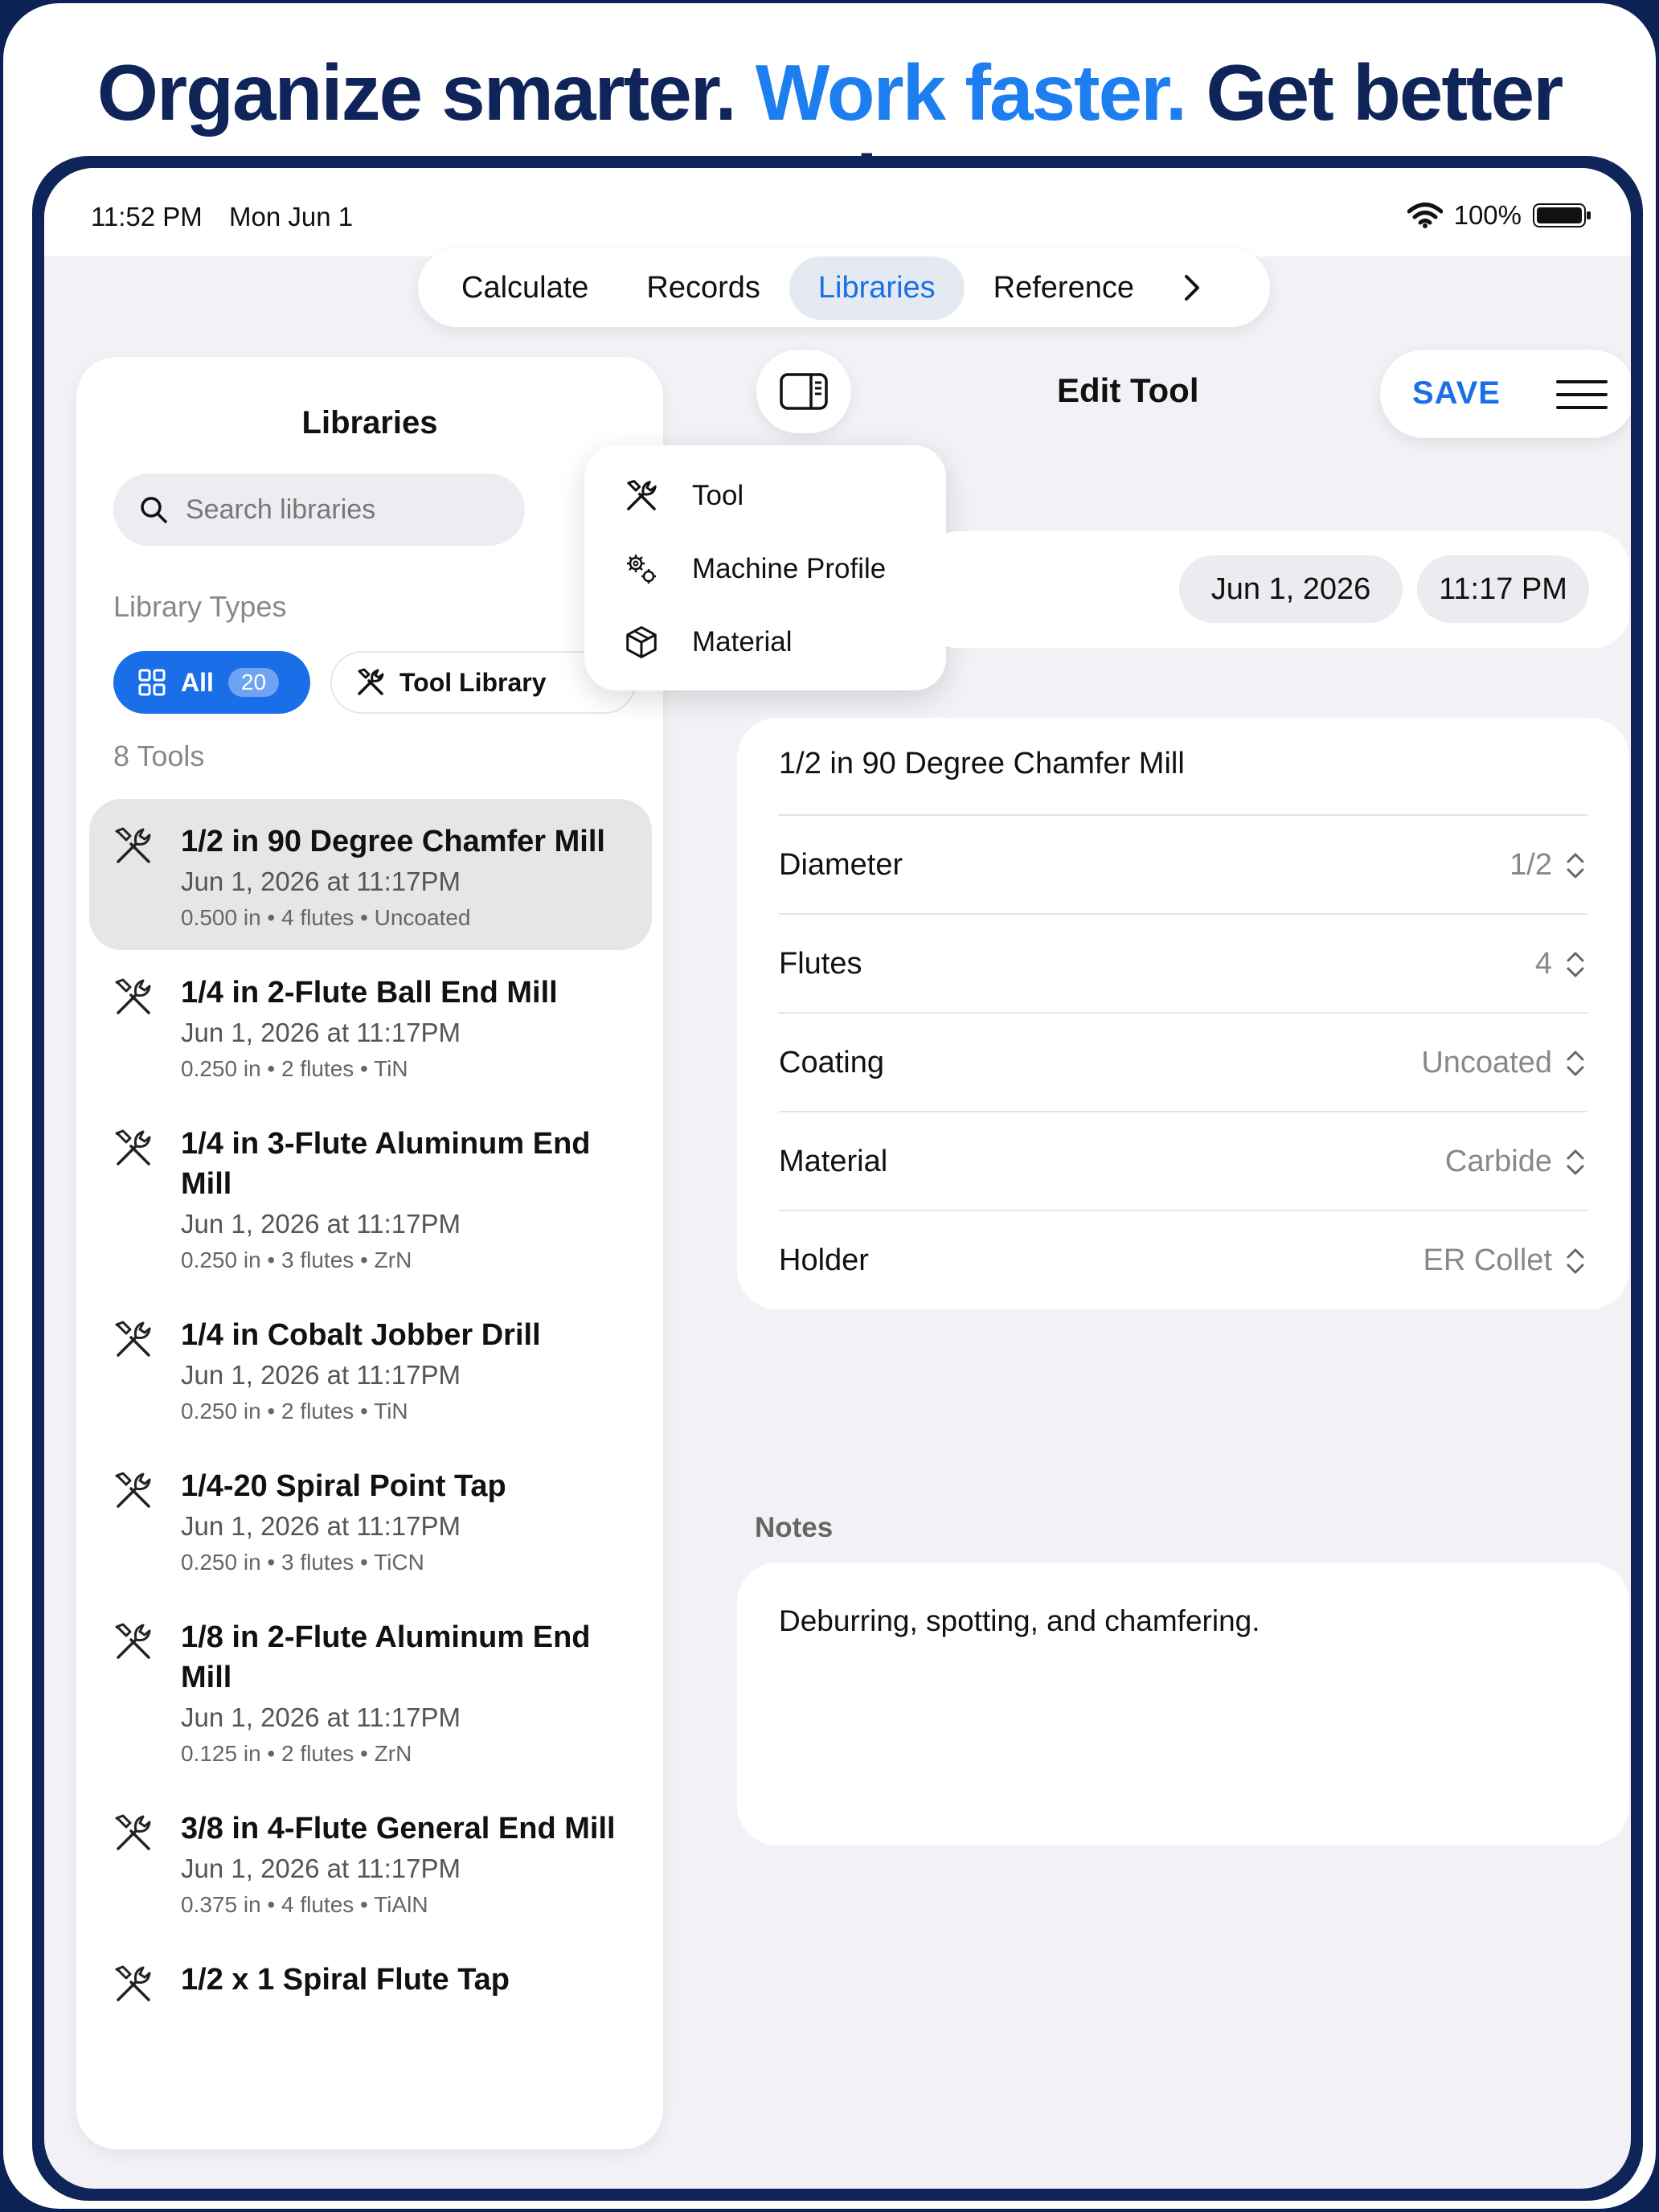 This screenshot has height=2212, width=1659. Describe the element at coordinates (742, 641) in the screenshot. I see `menu-item-material-label: Material` at that location.